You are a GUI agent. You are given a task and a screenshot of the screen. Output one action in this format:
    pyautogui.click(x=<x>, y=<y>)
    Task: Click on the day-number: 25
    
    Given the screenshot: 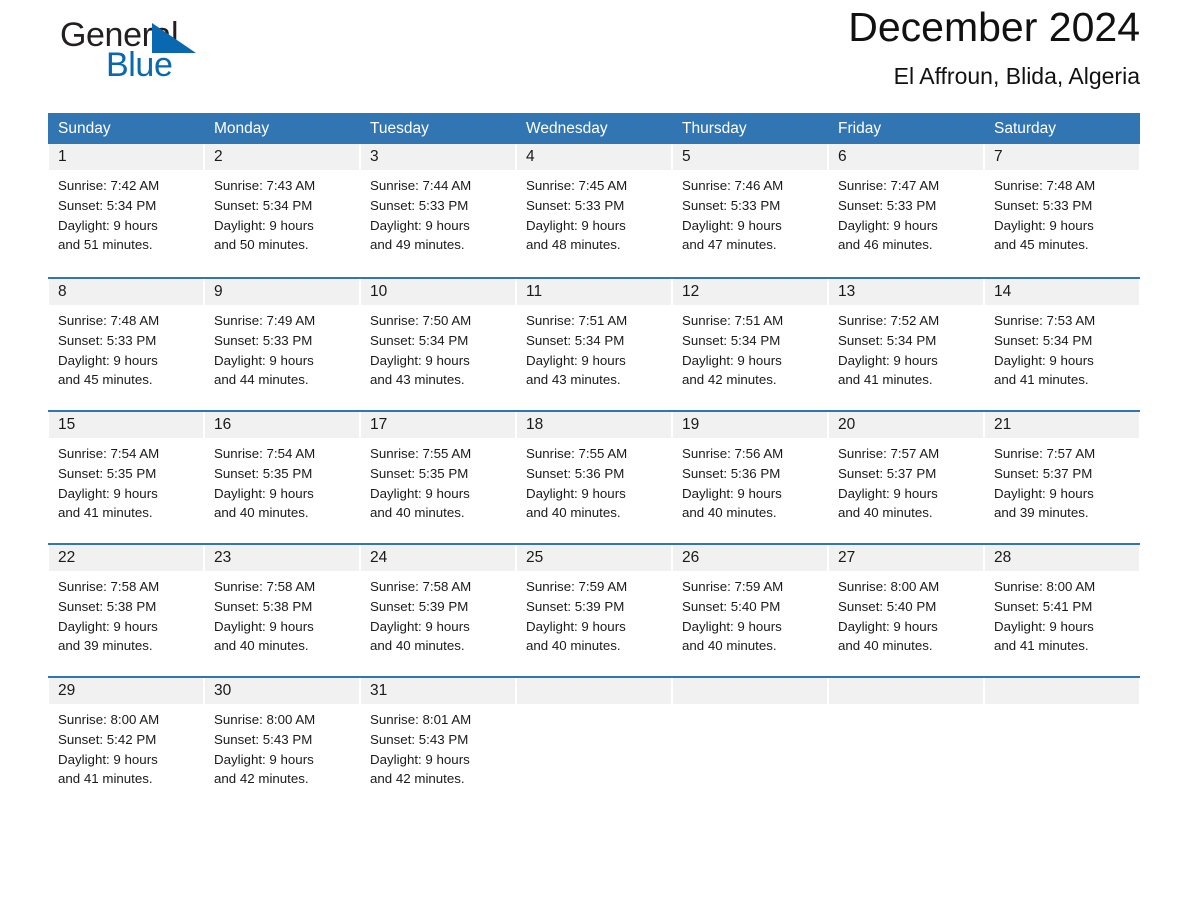 What is the action you would take?
    pyautogui.click(x=594, y=558)
    